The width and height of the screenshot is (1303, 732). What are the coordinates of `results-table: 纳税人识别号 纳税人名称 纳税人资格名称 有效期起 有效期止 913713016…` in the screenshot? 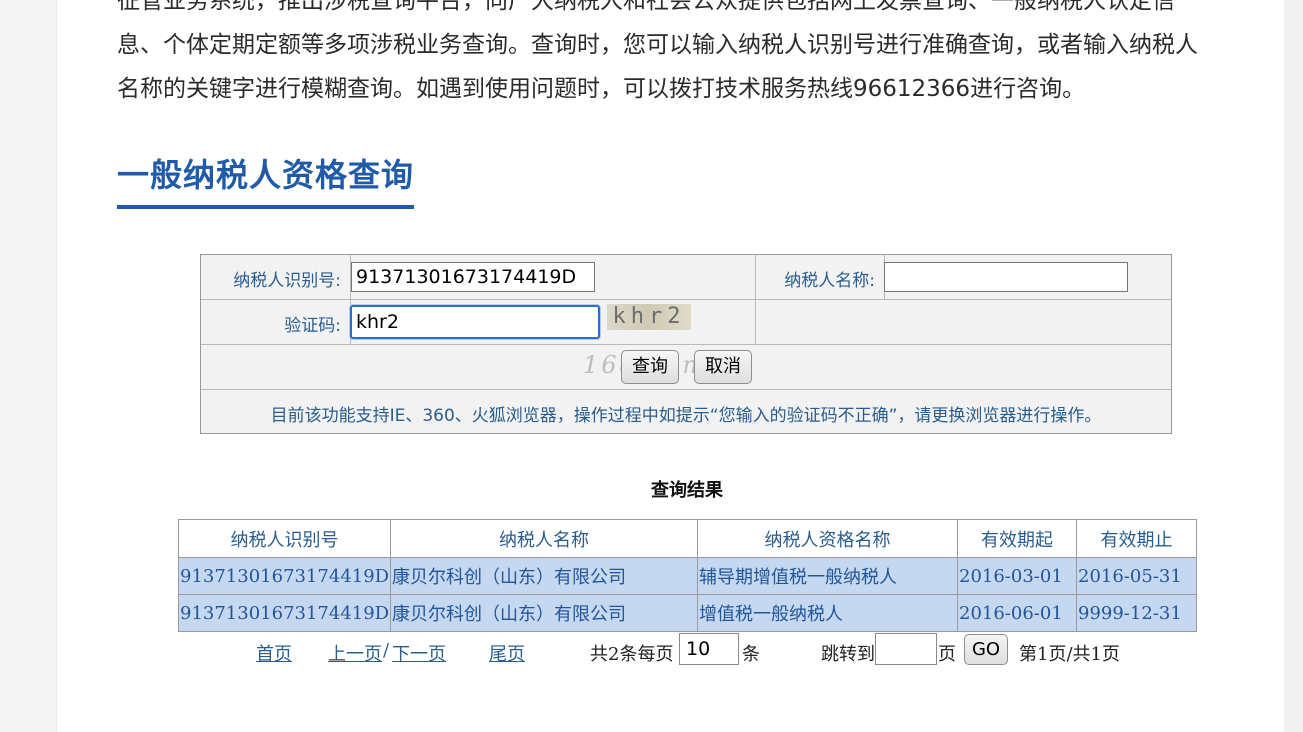 It's located at (687, 575).